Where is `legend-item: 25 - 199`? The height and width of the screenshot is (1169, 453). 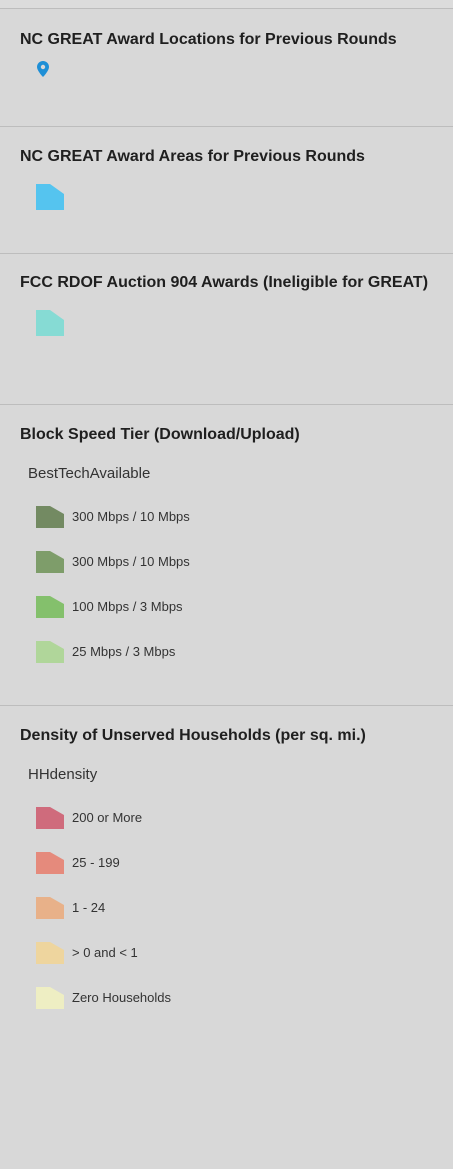 legend-item: 25 - 199 is located at coordinates (234, 862).